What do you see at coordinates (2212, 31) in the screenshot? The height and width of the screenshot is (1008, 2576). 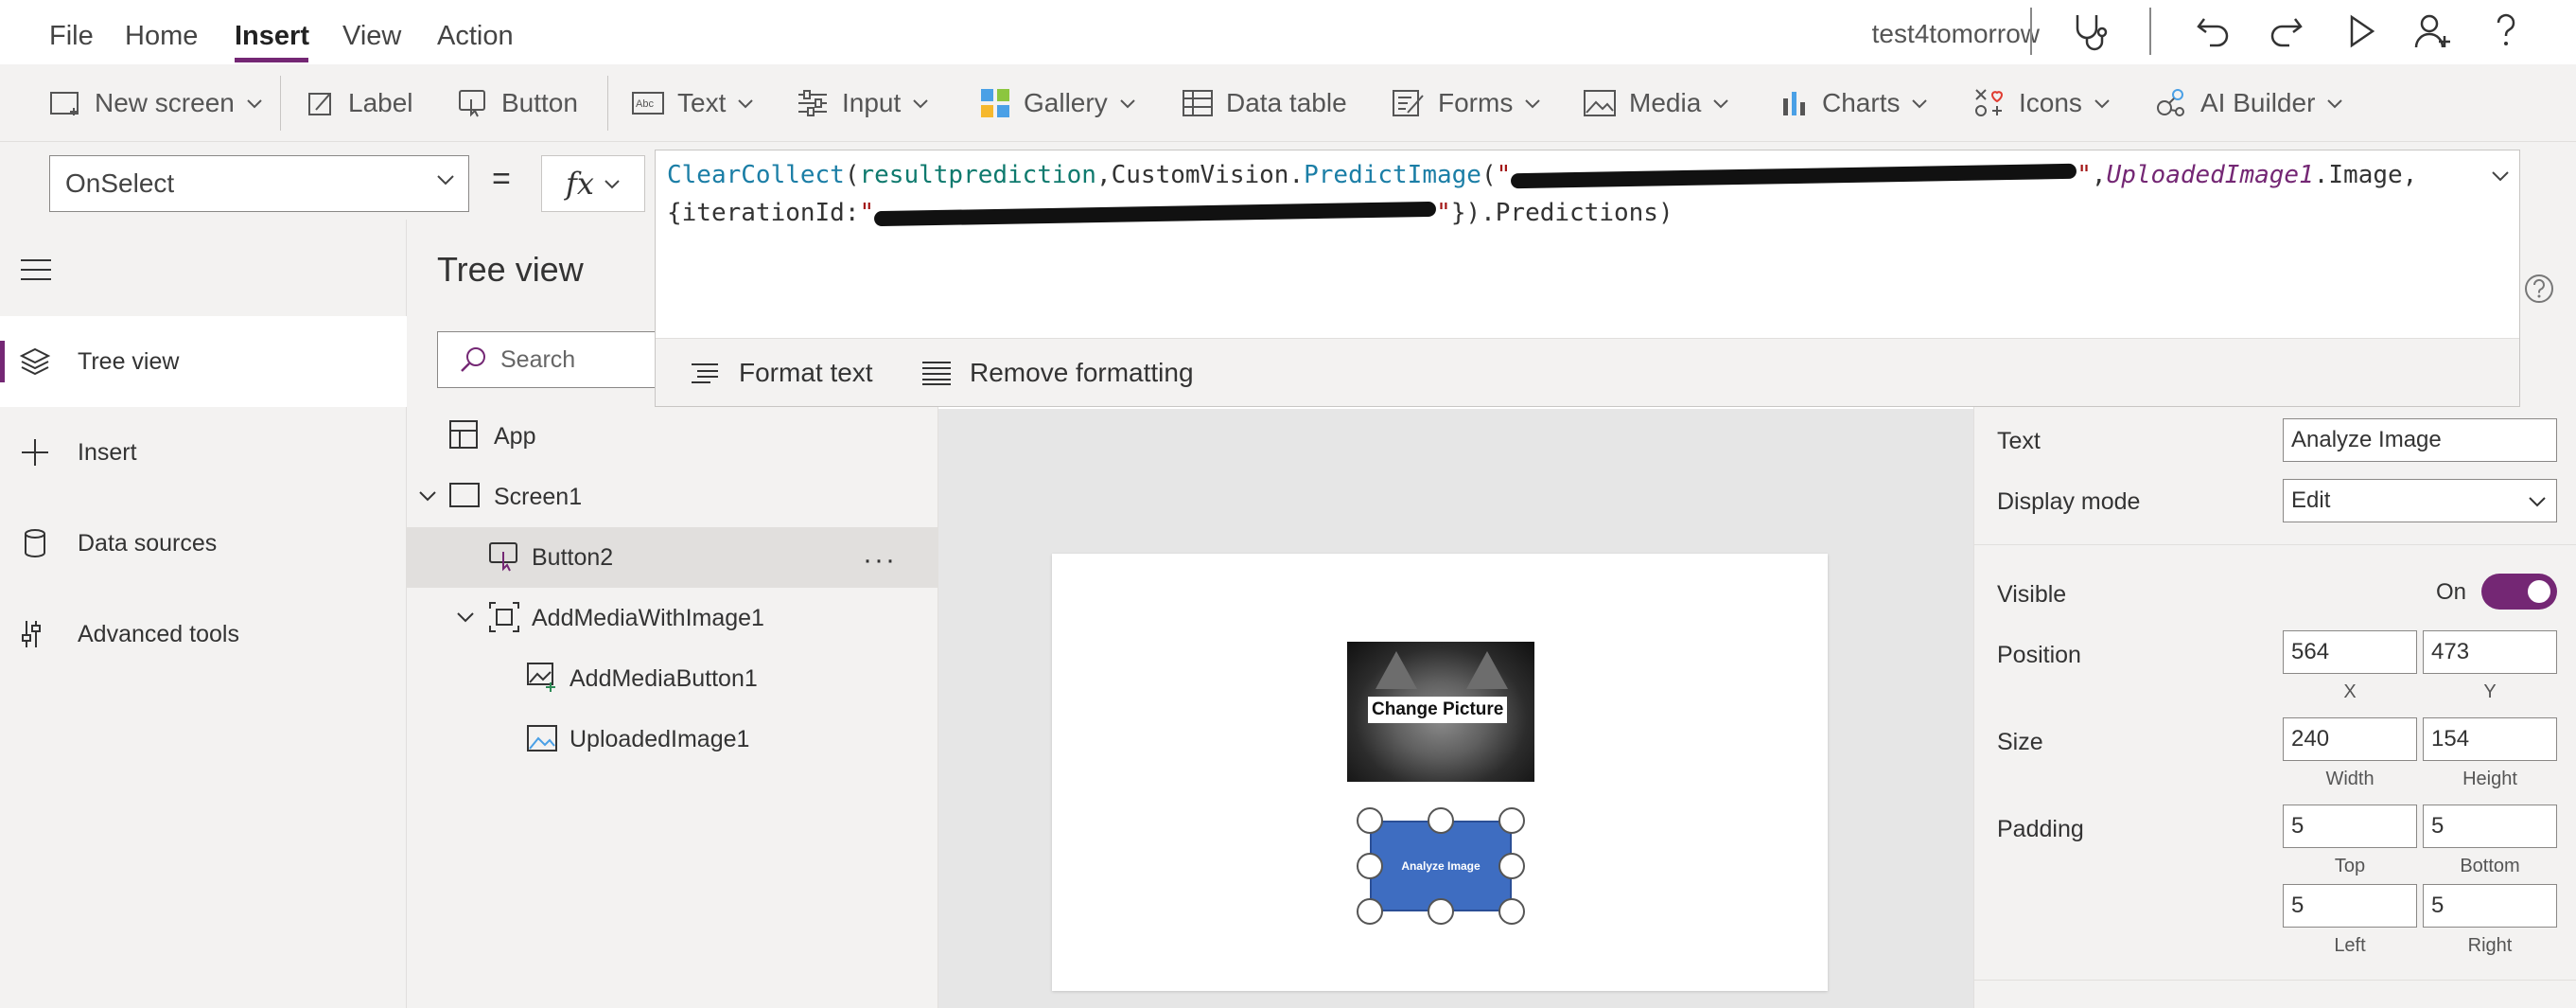 I see `undo-icon` at bounding box center [2212, 31].